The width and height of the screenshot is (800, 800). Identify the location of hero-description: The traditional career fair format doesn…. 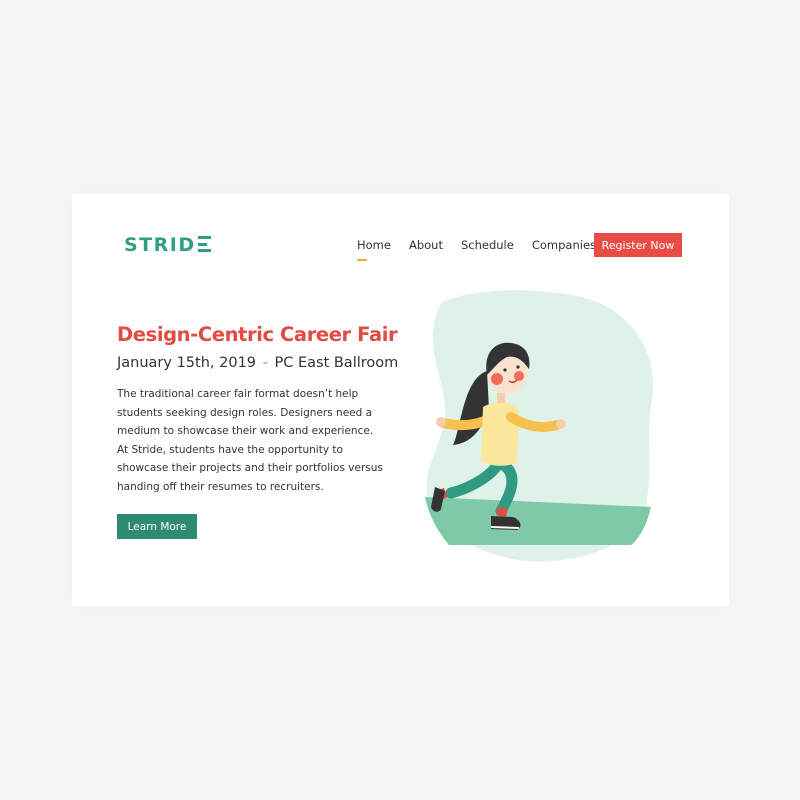
(250, 440).